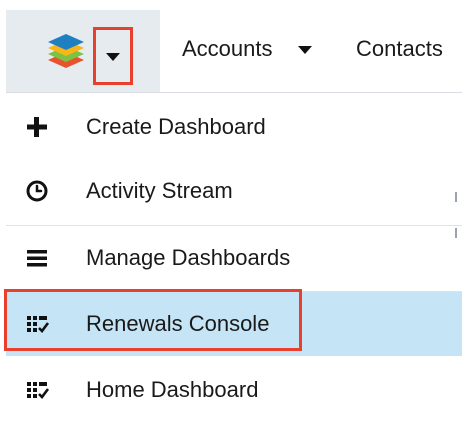  What do you see at coordinates (159, 190) in the screenshot?
I see `menu-item-label: Activity Stream` at bounding box center [159, 190].